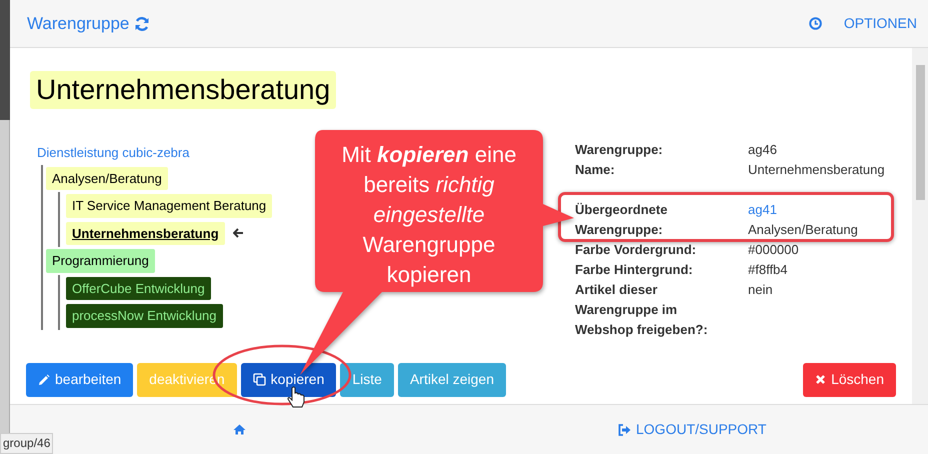  What do you see at coordinates (100, 260) in the screenshot?
I see `tree-item: Programmierung` at bounding box center [100, 260].